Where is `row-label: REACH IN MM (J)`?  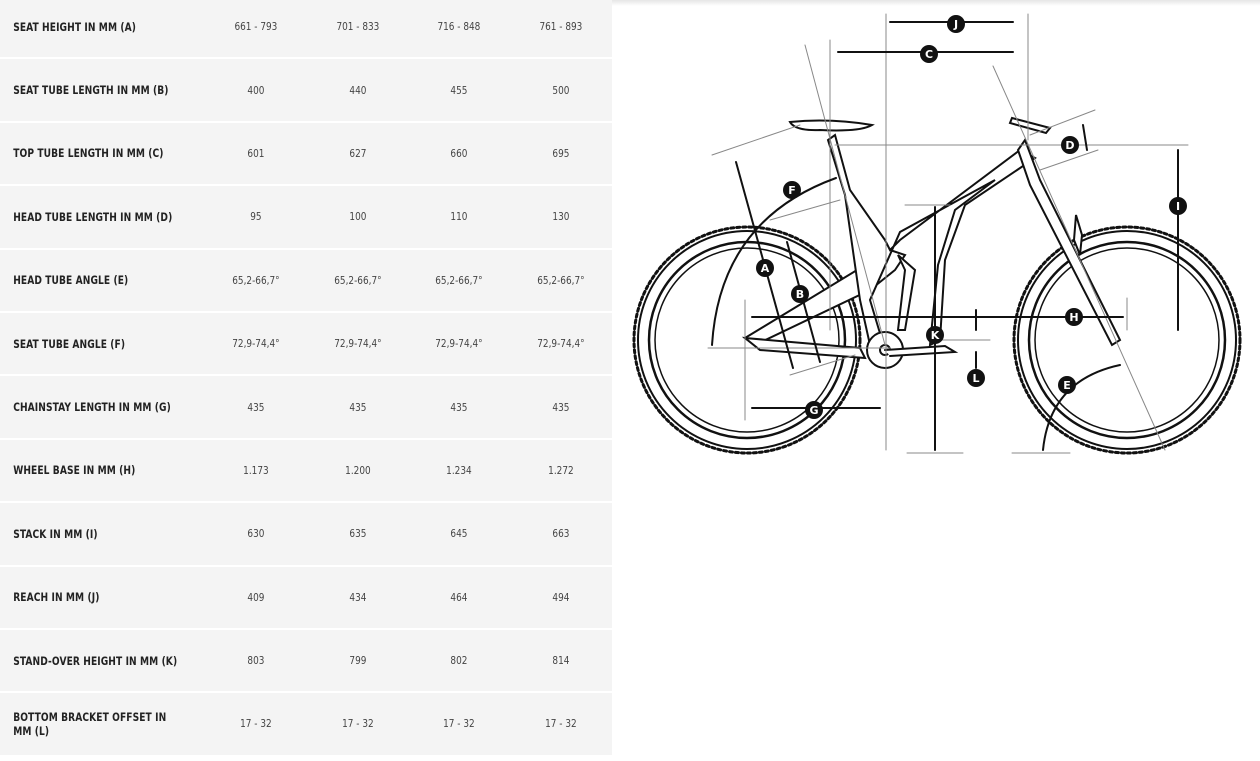
row-label: REACH IN MM (J) is located at coordinates (56, 597).